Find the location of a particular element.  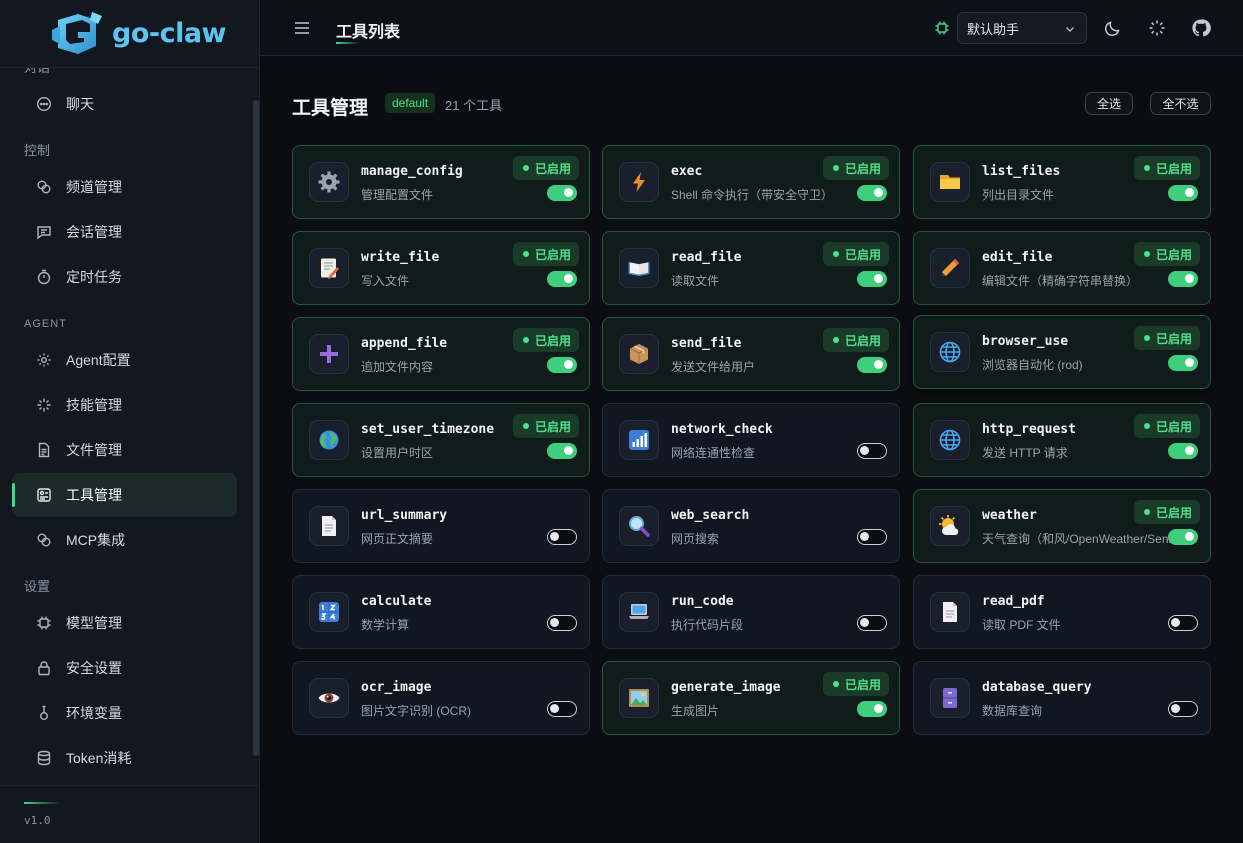

menu-icon is located at coordinates (302, 28).